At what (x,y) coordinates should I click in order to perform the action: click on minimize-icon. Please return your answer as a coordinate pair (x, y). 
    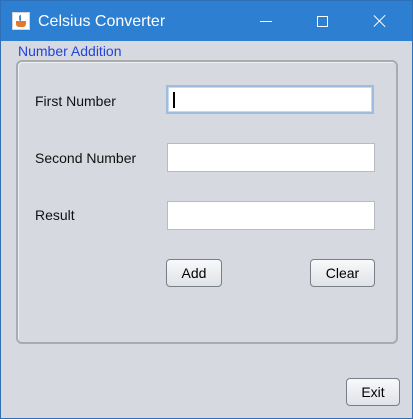
    Looking at the image, I should click on (266, 21).